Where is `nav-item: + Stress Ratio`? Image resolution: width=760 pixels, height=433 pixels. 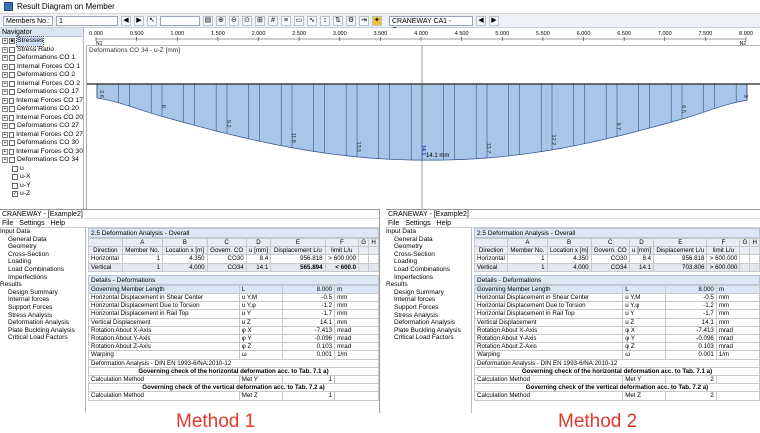
nav-item: + Stress Ratio is located at coordinates (41, 50).